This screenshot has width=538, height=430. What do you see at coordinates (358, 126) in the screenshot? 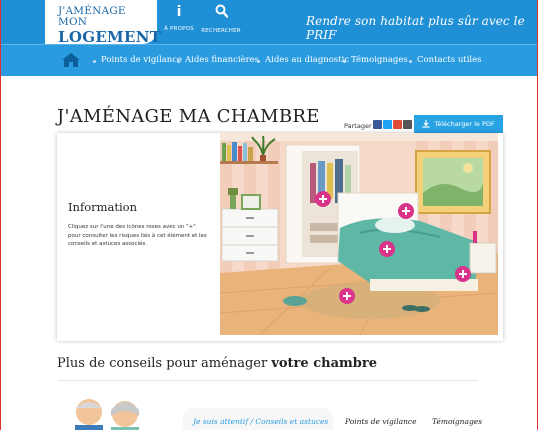
I see `share-label: Partager` at bounding box center [358, 126].